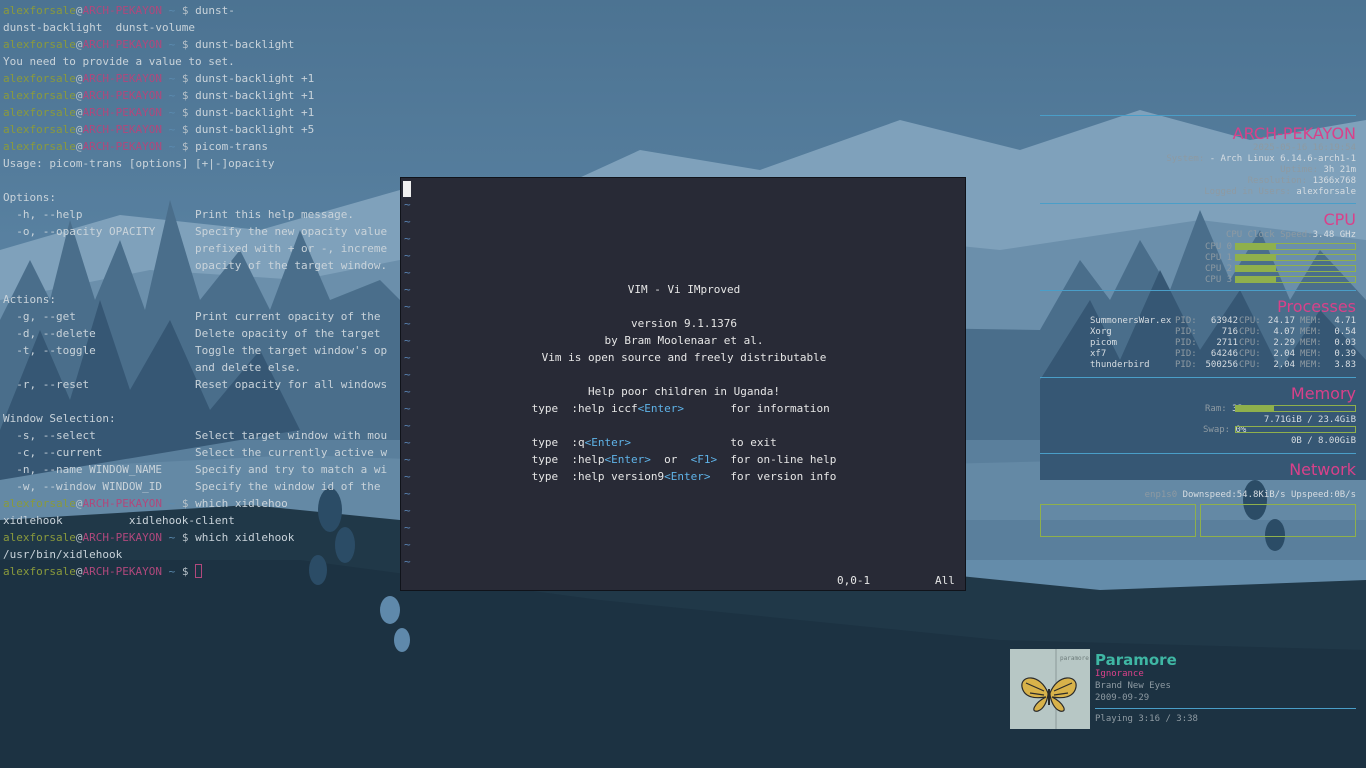 Image resolution: width=1366 pixels, height=768 pixels. Describe the element at coordinates (1284, 343) in the screenshot. I see `process-cpu: 2.29` at that location.